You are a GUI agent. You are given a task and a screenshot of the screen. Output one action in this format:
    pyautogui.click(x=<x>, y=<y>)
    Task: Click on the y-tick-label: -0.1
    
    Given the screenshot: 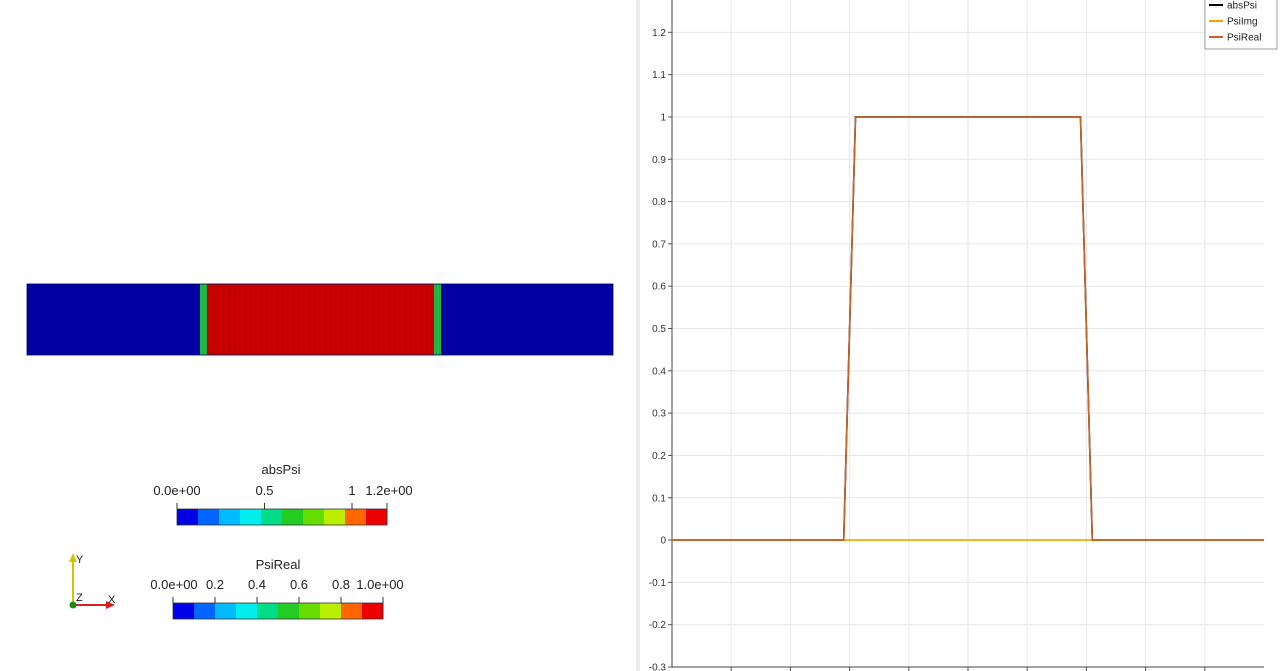 What is the action you would take?
    pyautogui.click(x=658, y=583)
    